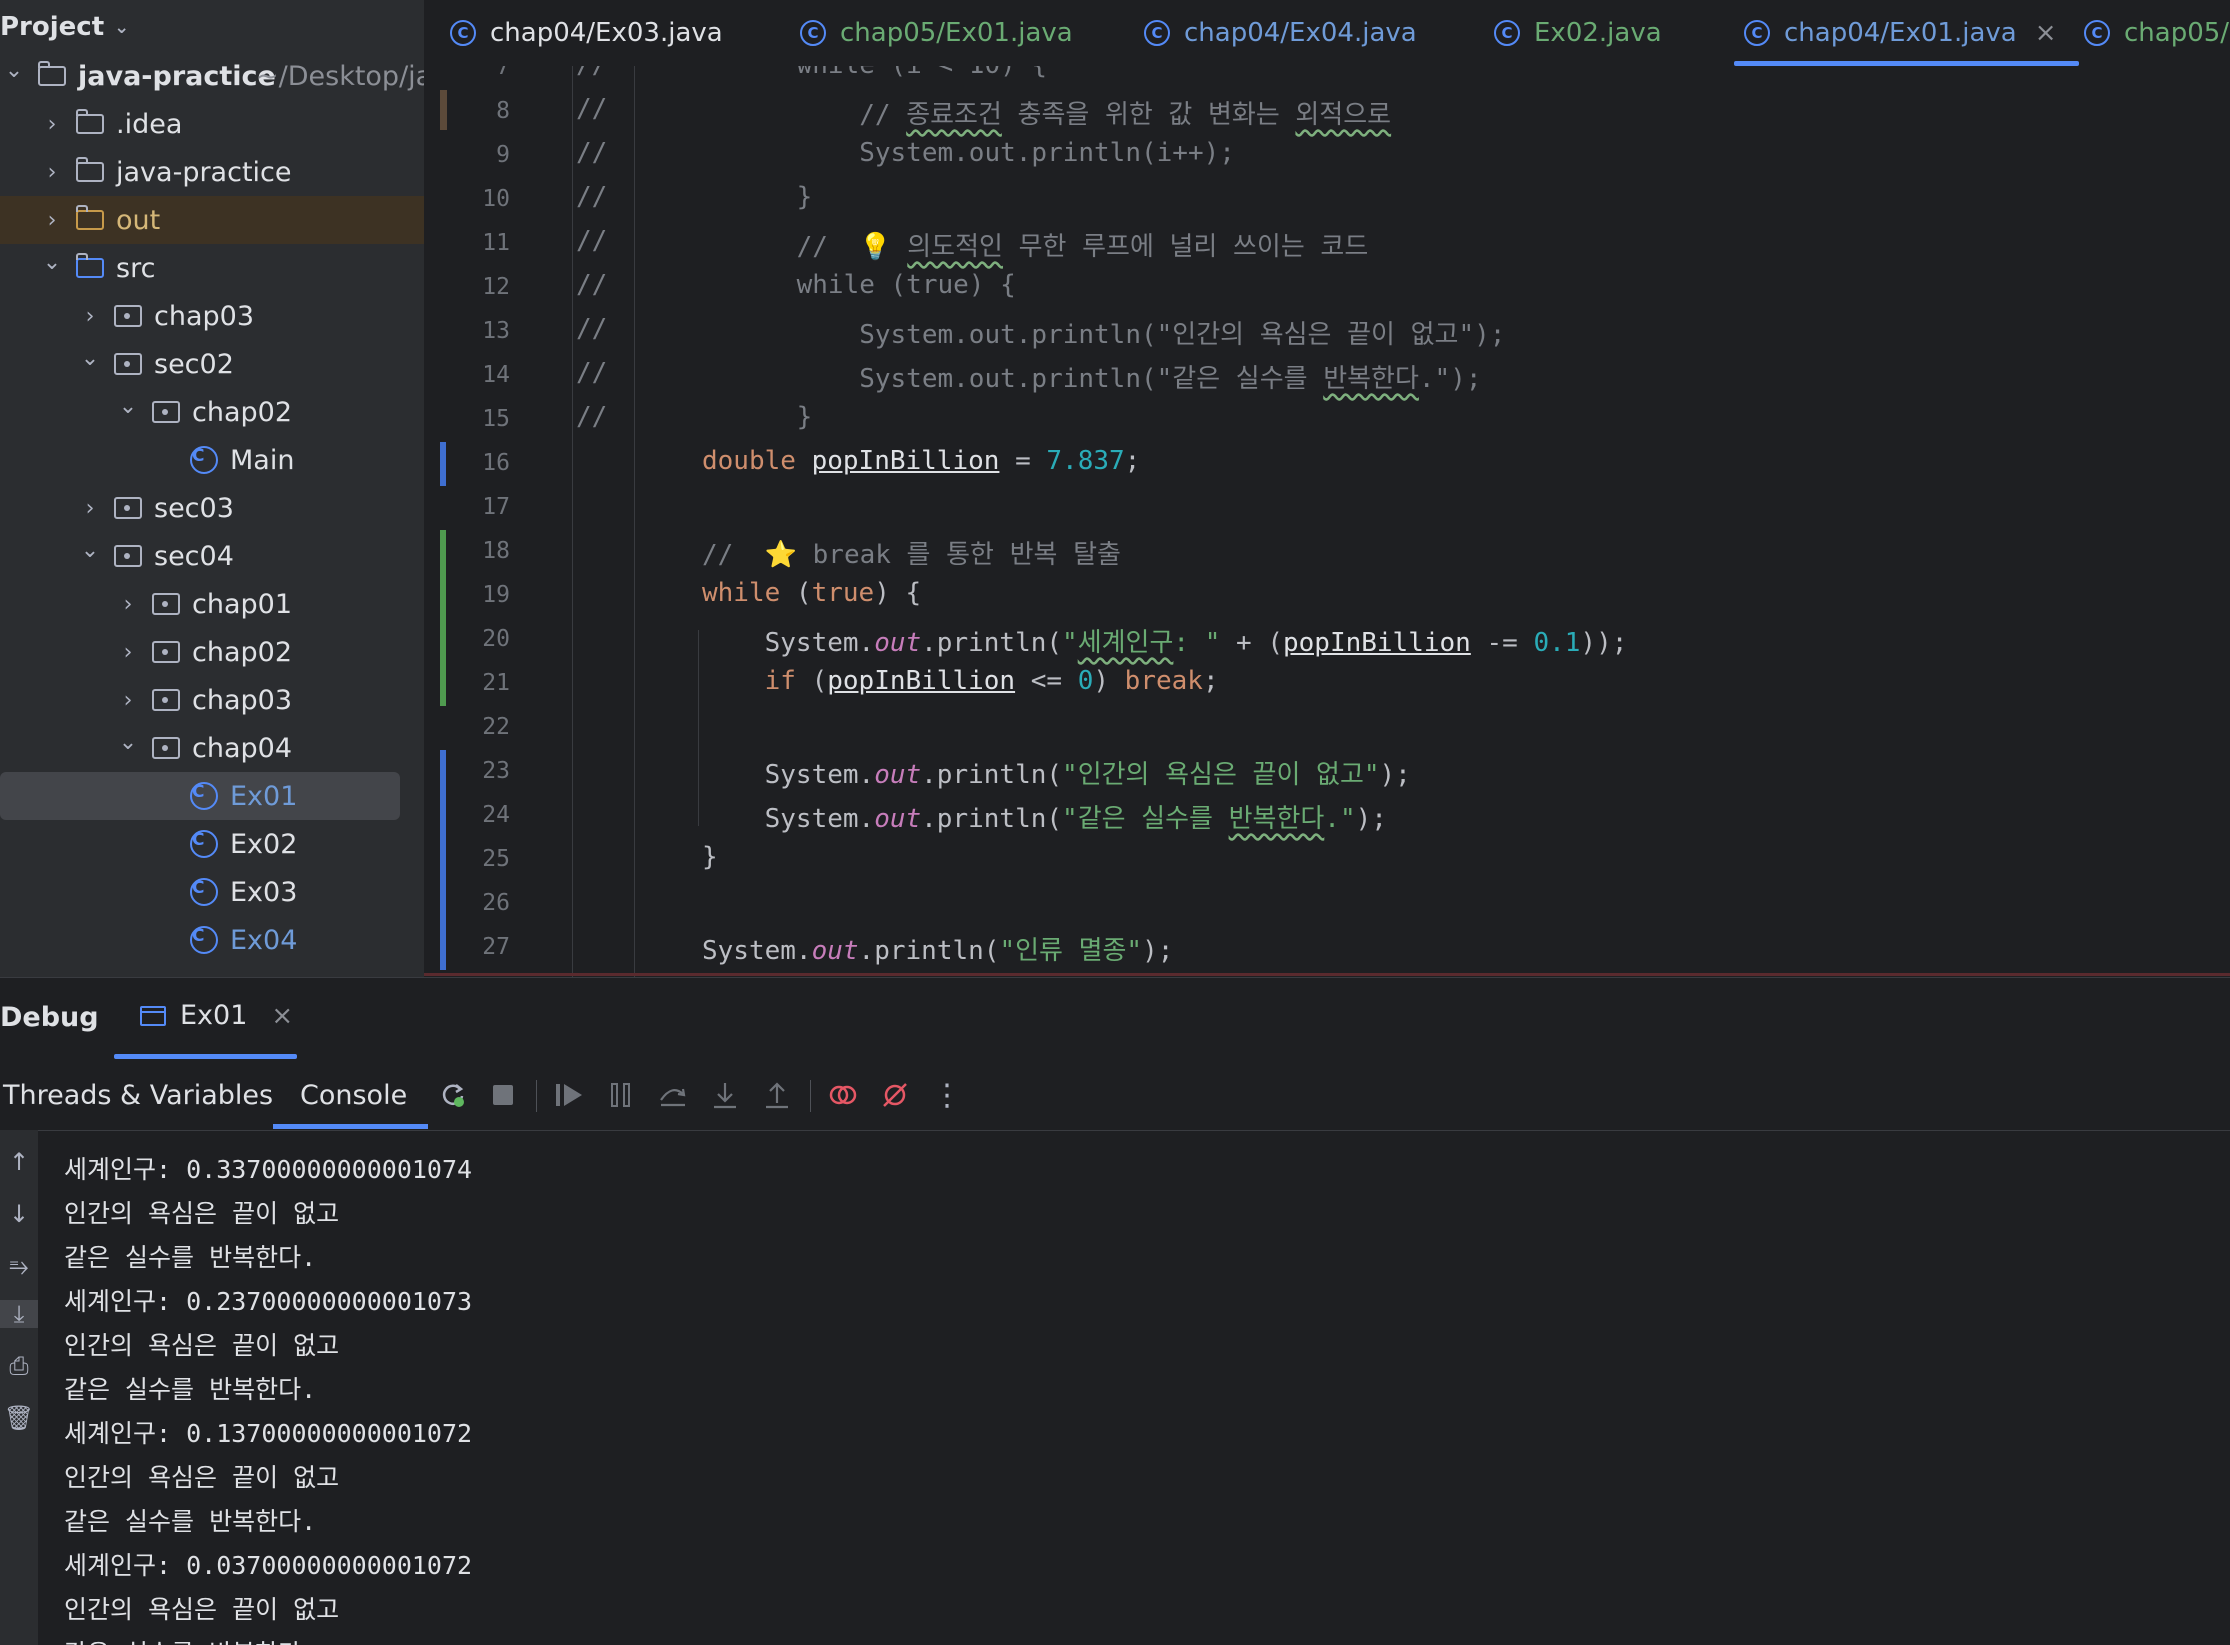 Image resolution: width=2230 pixels, height=1645 pixels. I want to click on arrow-down-icon: ↓, so click(19, 1214).